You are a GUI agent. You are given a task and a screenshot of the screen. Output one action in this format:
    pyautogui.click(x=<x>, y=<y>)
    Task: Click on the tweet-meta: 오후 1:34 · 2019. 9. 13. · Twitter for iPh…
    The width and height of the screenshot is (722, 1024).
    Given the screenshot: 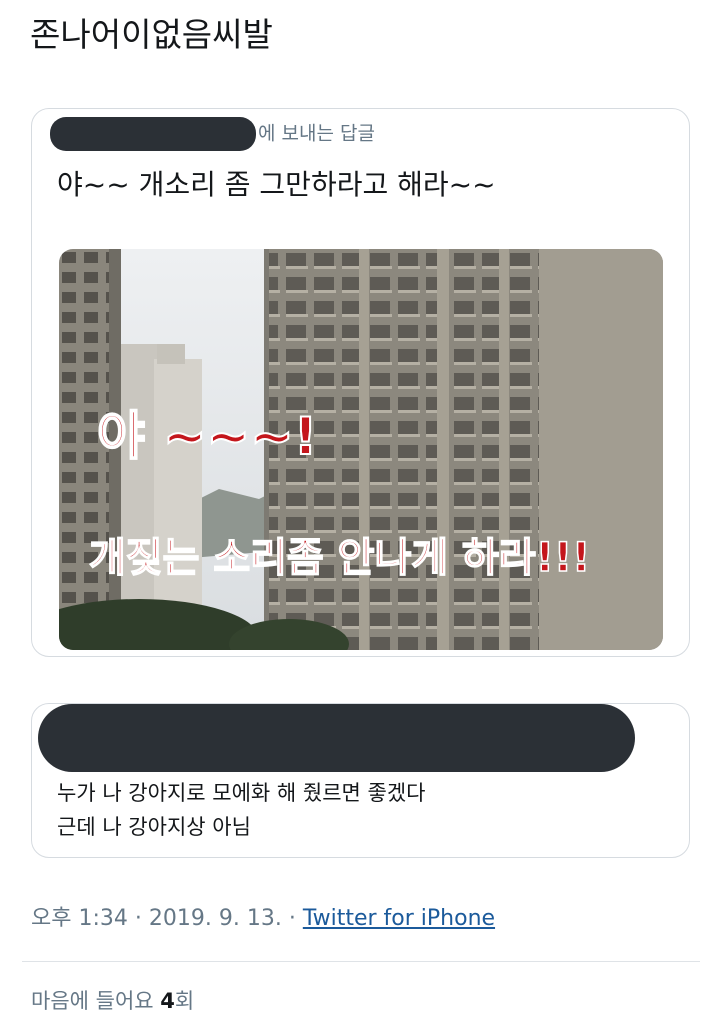 What is the action you would take?
    pyautogui.click(x=263, y=919)
    